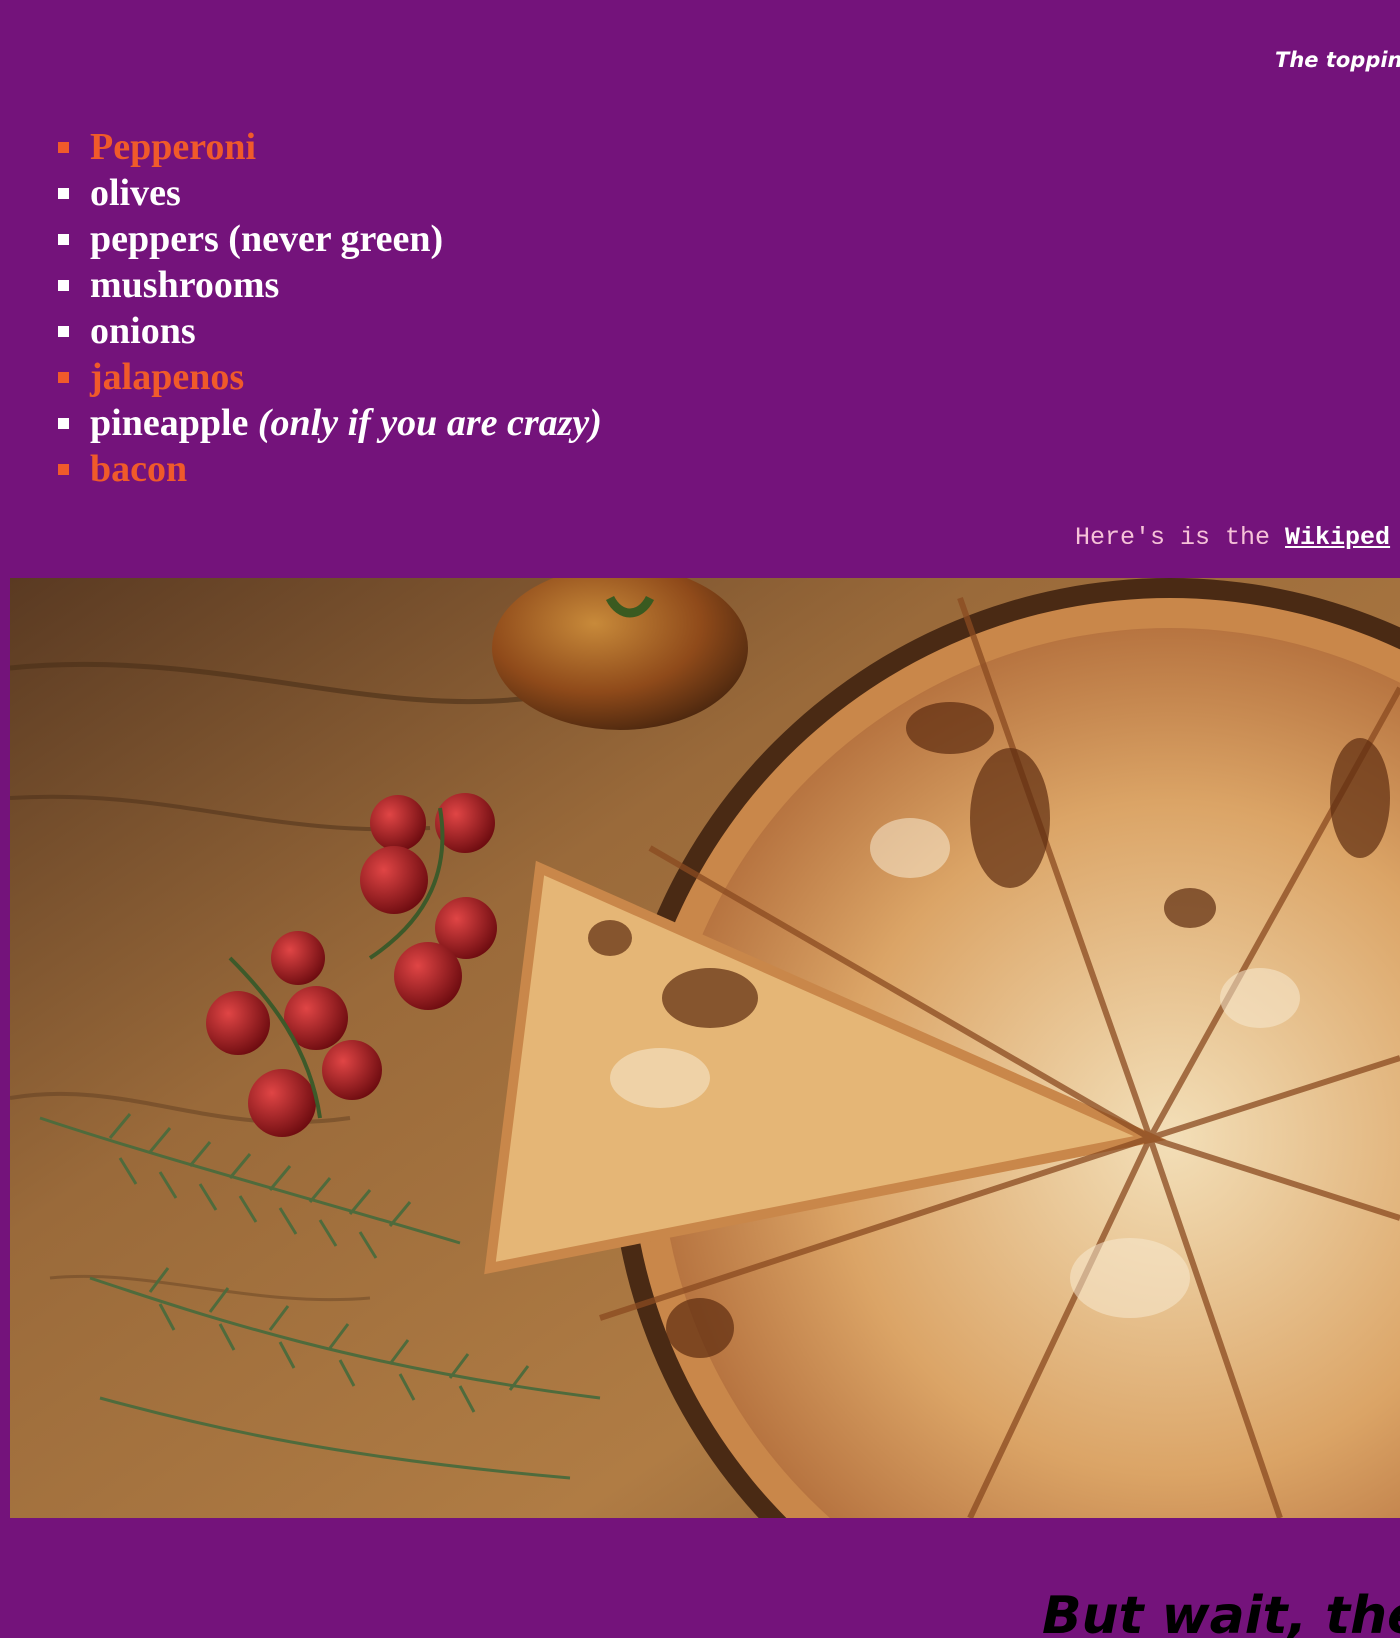  Describe the element at coordinates (330, 193) in the screenshot. I see `topping-item-olives: olives` at that location.